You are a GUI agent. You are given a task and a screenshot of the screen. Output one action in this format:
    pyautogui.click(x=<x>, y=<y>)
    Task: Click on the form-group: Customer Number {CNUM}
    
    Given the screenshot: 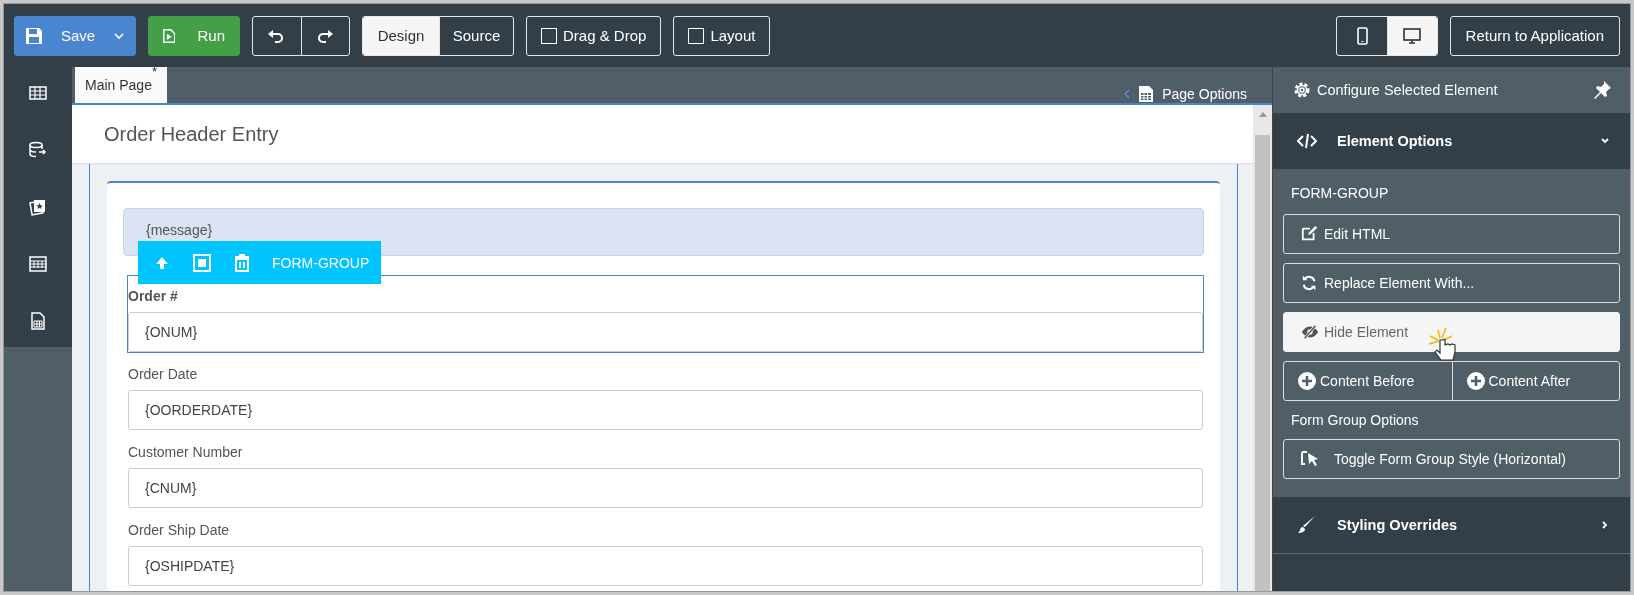 What is the action you would take?
    pyautogui.click(x=665, y=470)
    